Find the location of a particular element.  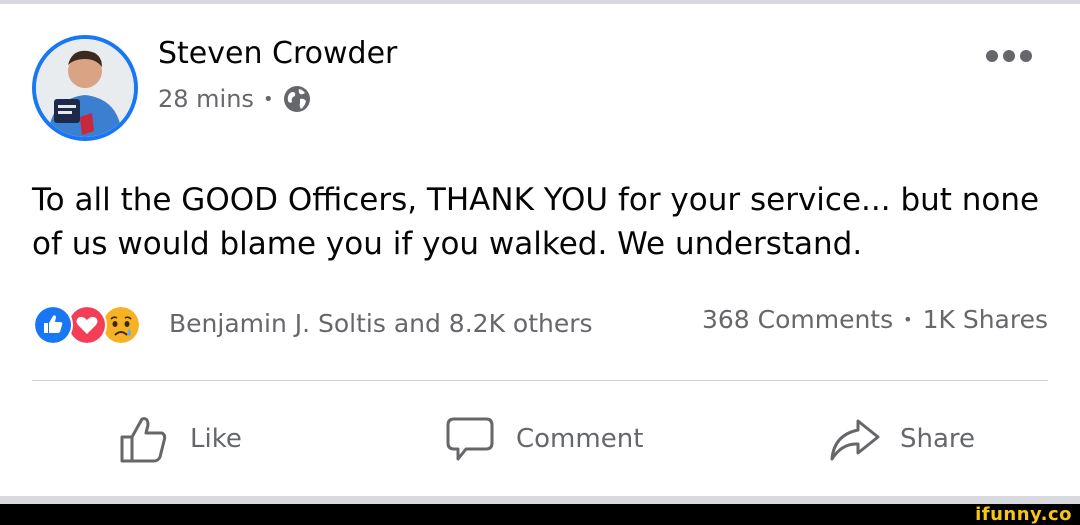

like-button: Like is located at coordinates (180, 439).